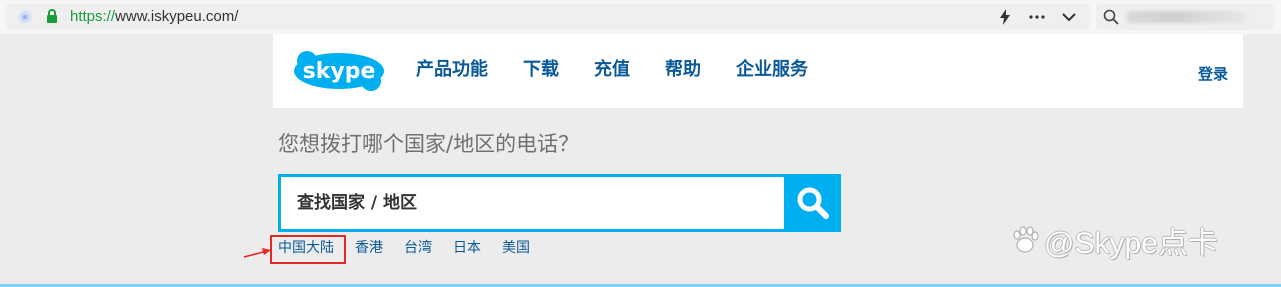  I want to click on search-button, so click(812, 203).